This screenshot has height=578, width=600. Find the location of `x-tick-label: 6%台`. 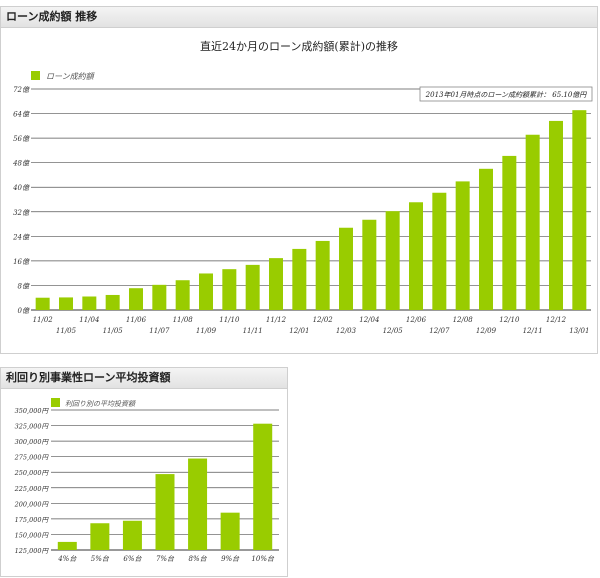

x-tick-label: 6%台 is located at coordinates (132, 559).